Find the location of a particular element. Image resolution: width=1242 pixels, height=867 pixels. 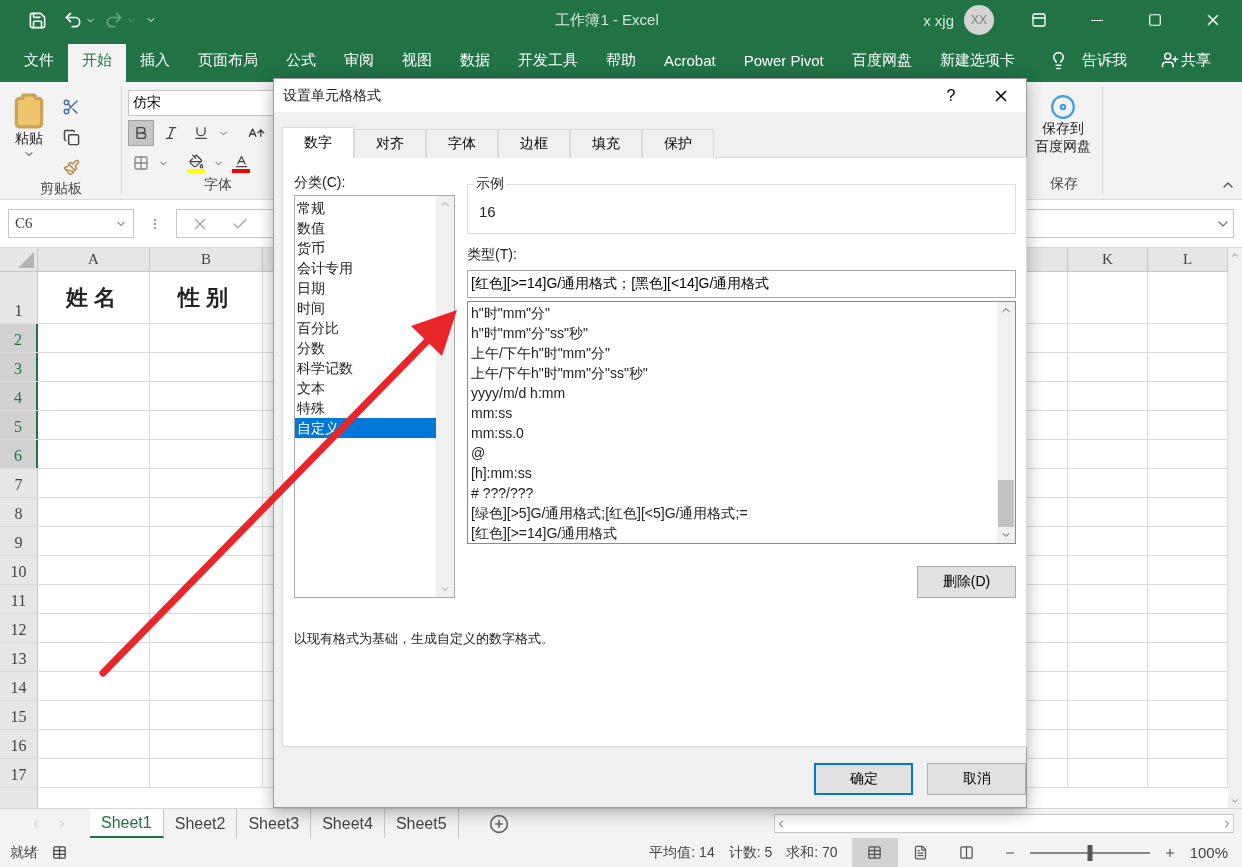

format-item: [h]:mm:ss is located at coordinates (732, 473).